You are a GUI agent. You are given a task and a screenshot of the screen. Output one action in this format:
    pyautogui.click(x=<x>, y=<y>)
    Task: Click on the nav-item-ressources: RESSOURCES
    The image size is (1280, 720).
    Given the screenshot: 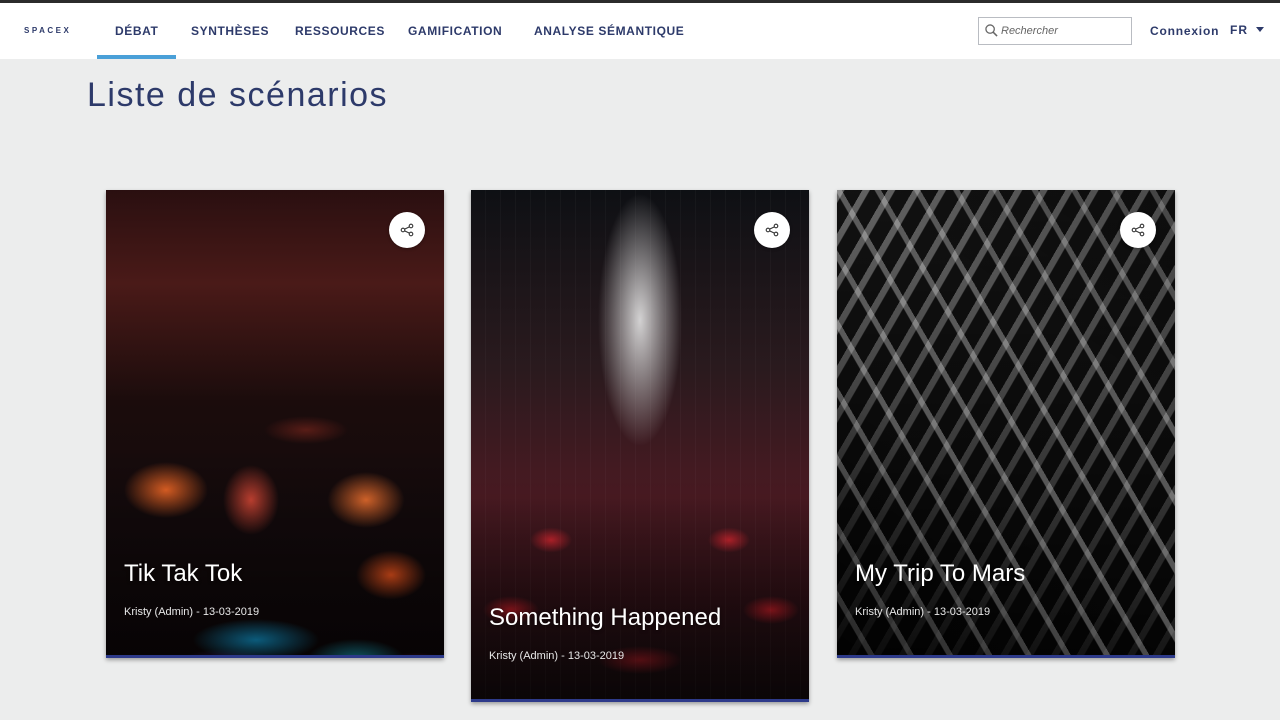 What is the action you would take?
    pyautogui.click(x=340, y=31)
    